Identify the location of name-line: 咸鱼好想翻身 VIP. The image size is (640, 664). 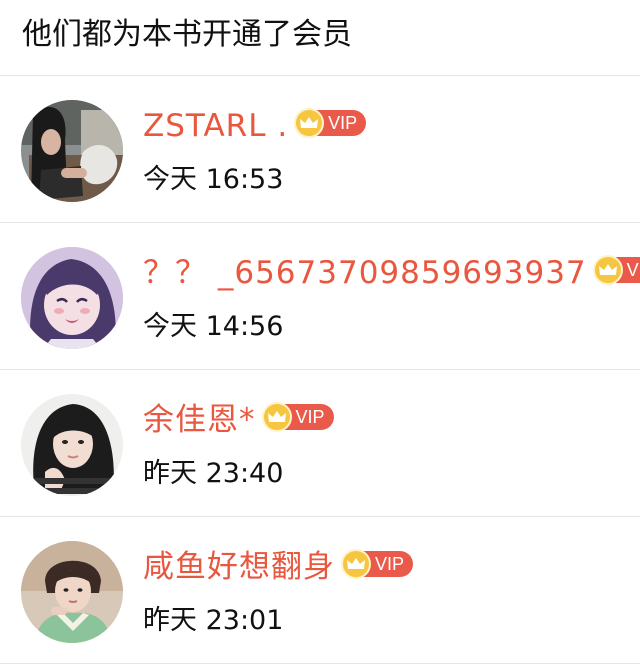
(278, 567).